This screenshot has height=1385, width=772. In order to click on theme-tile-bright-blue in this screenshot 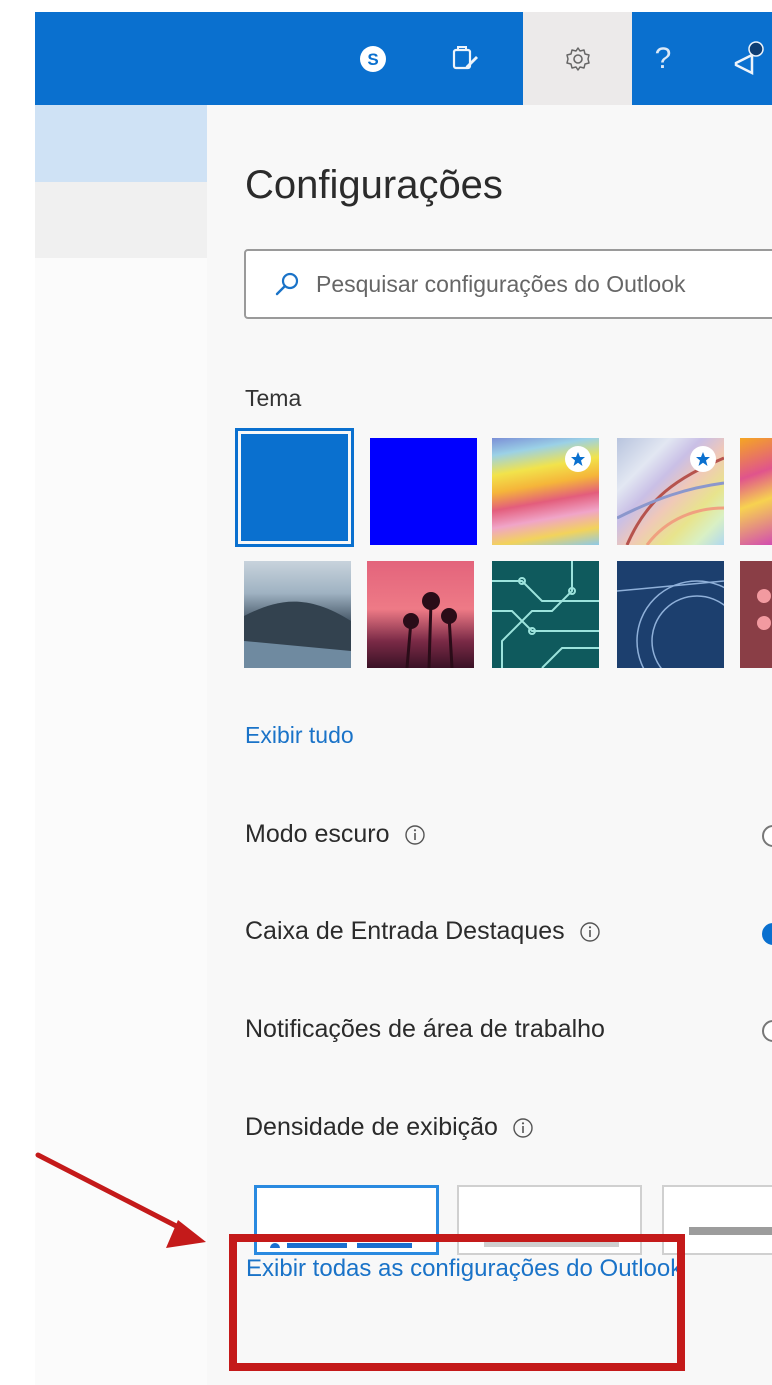, I will do `click(423, 491)`.